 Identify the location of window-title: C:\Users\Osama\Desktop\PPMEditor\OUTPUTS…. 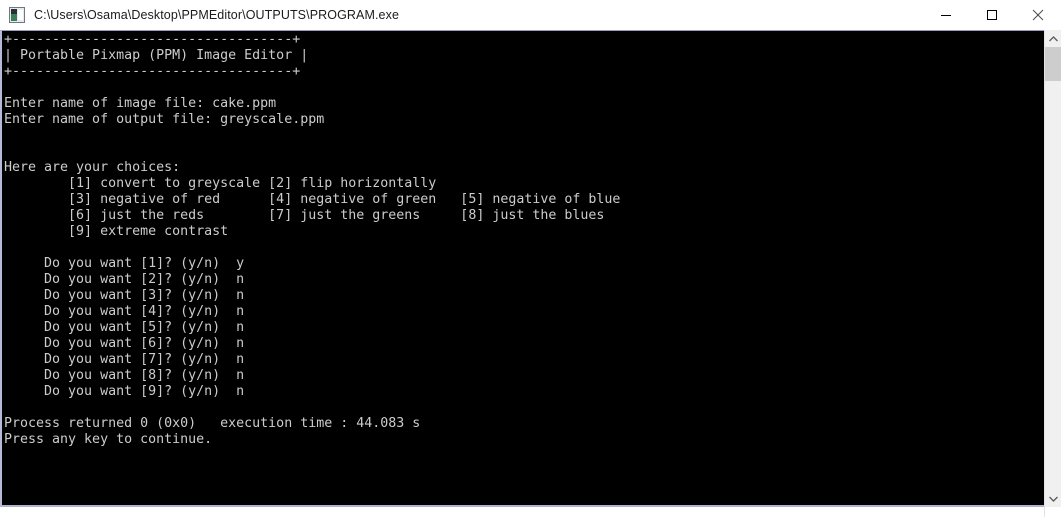
(217, 15).